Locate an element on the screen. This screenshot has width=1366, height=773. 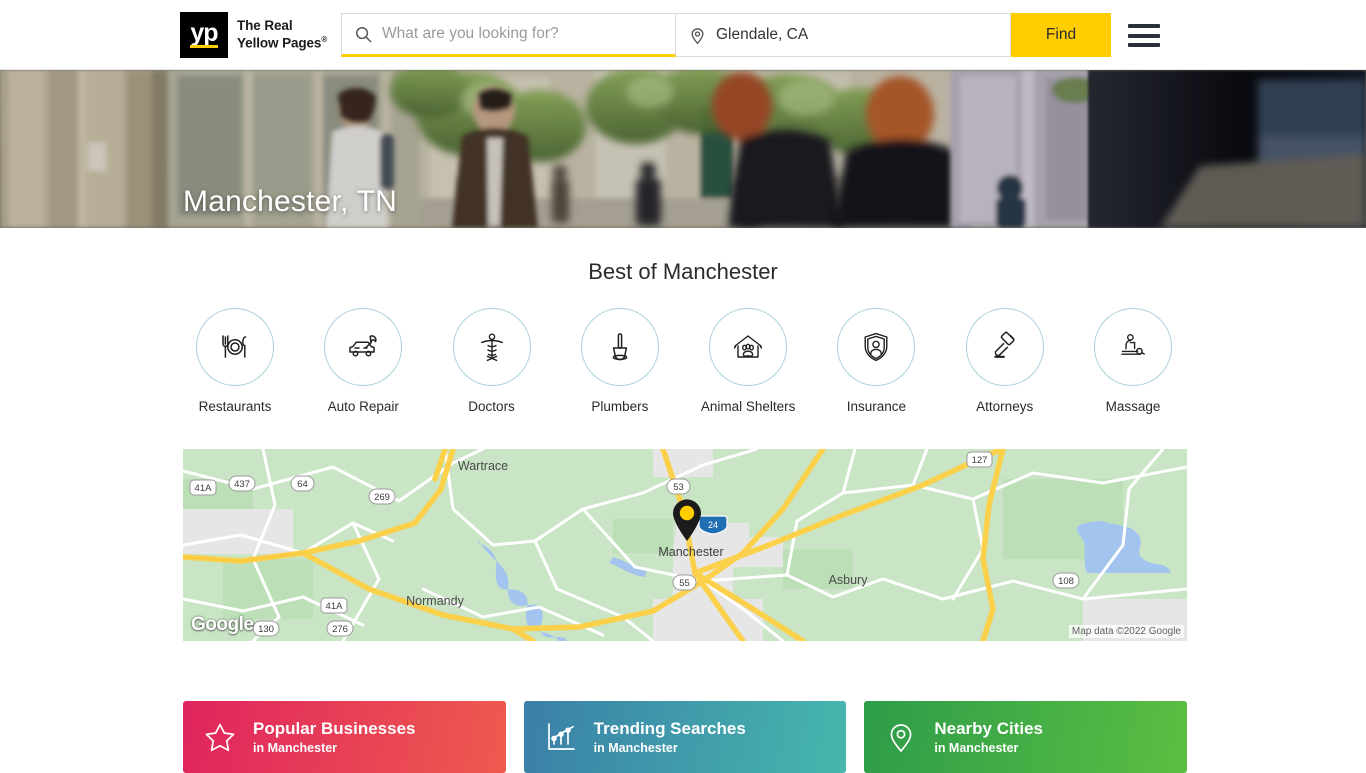
card-text: Trending Searches in Manchester is located at coordinates (670, 737).